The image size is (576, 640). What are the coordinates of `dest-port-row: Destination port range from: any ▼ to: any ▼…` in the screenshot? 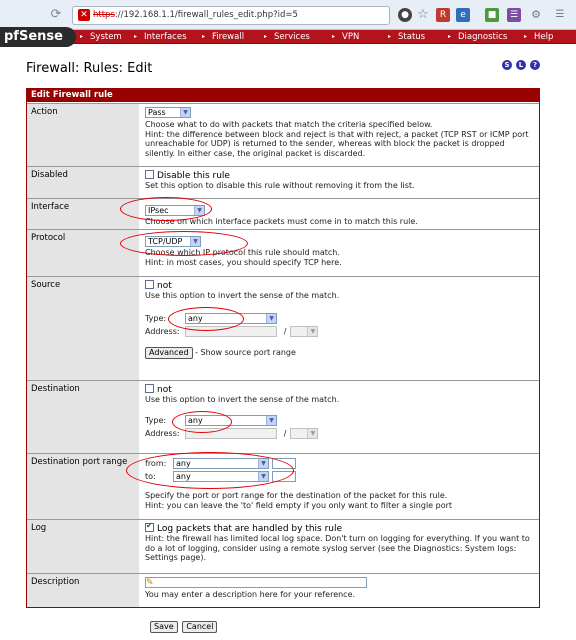 It's located at (283, 486).